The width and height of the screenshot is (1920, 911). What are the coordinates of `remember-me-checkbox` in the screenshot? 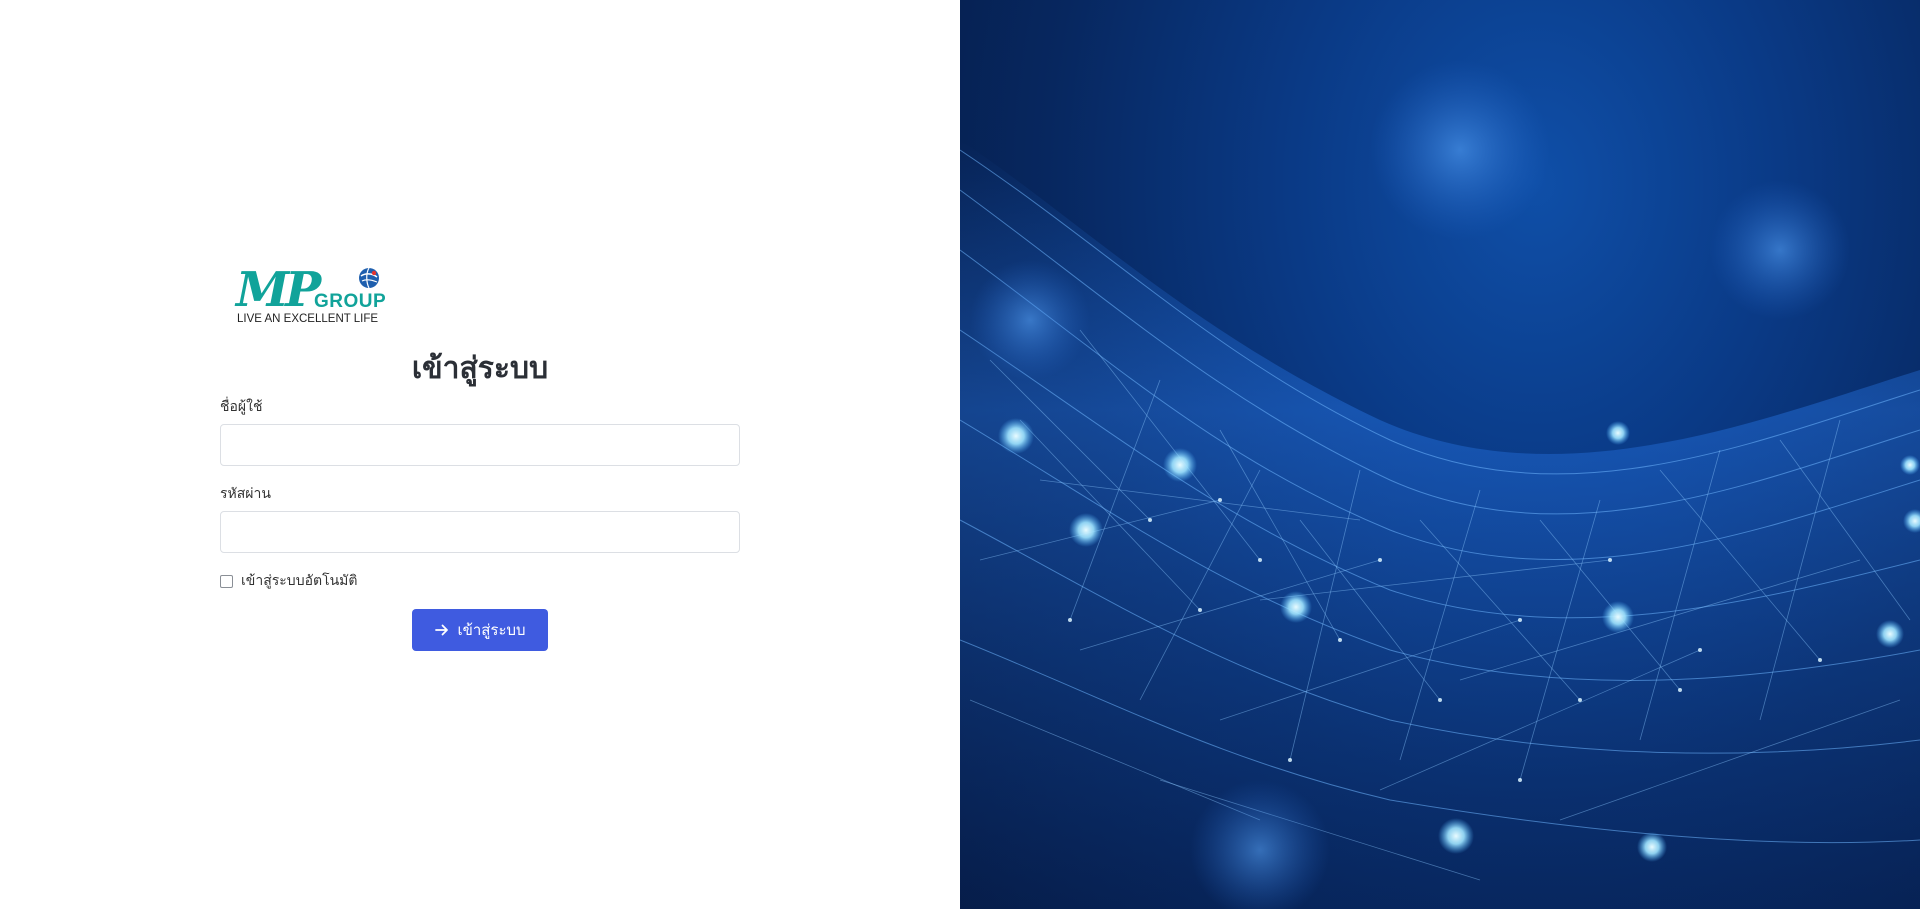 It's located at (226, 581).